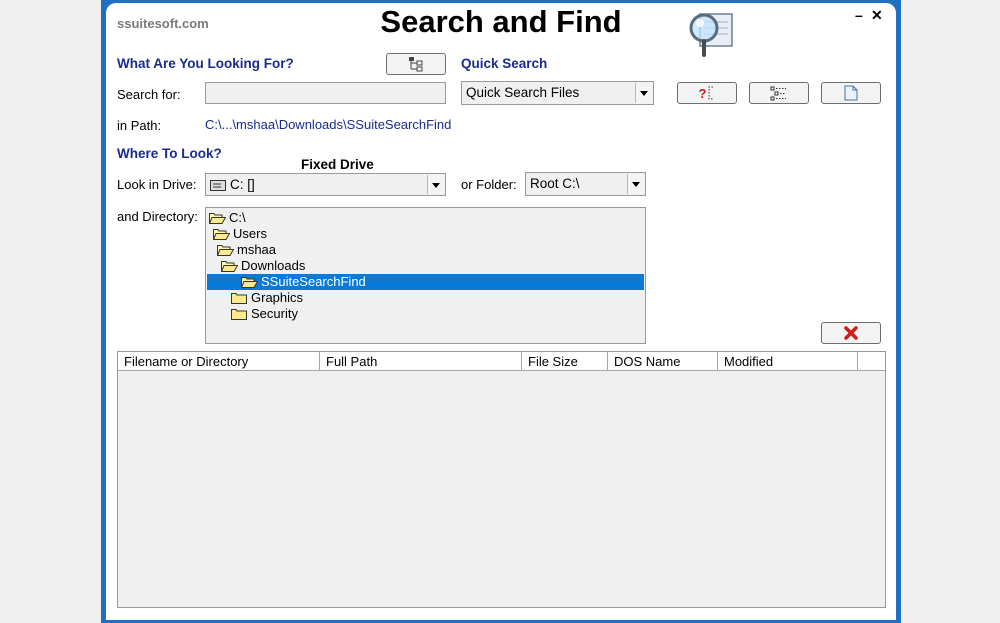 This screenshot has height=623, width=1000. What do you see at coordinates (239, 316) in the screenshot?
I see `folder-icon` at bounding box center [239, 316].